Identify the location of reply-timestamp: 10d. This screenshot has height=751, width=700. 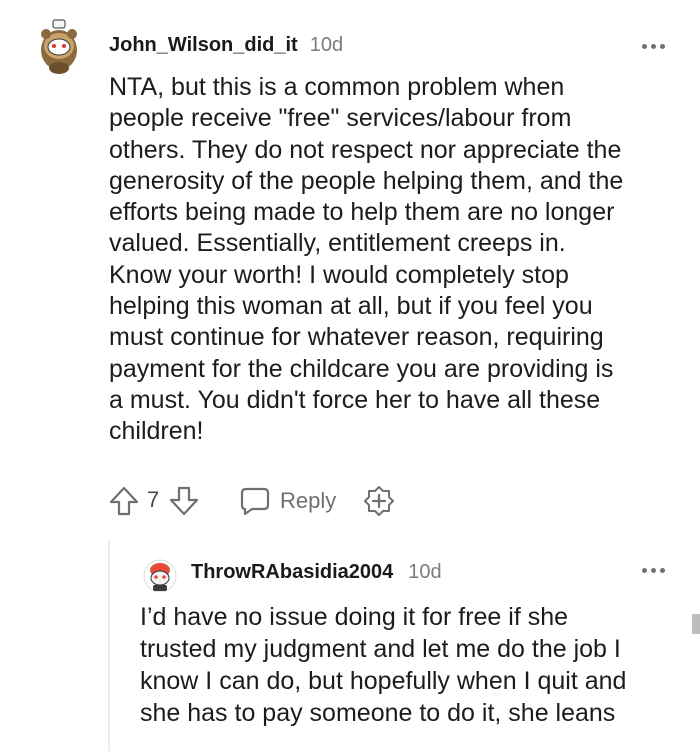
(425, 572).